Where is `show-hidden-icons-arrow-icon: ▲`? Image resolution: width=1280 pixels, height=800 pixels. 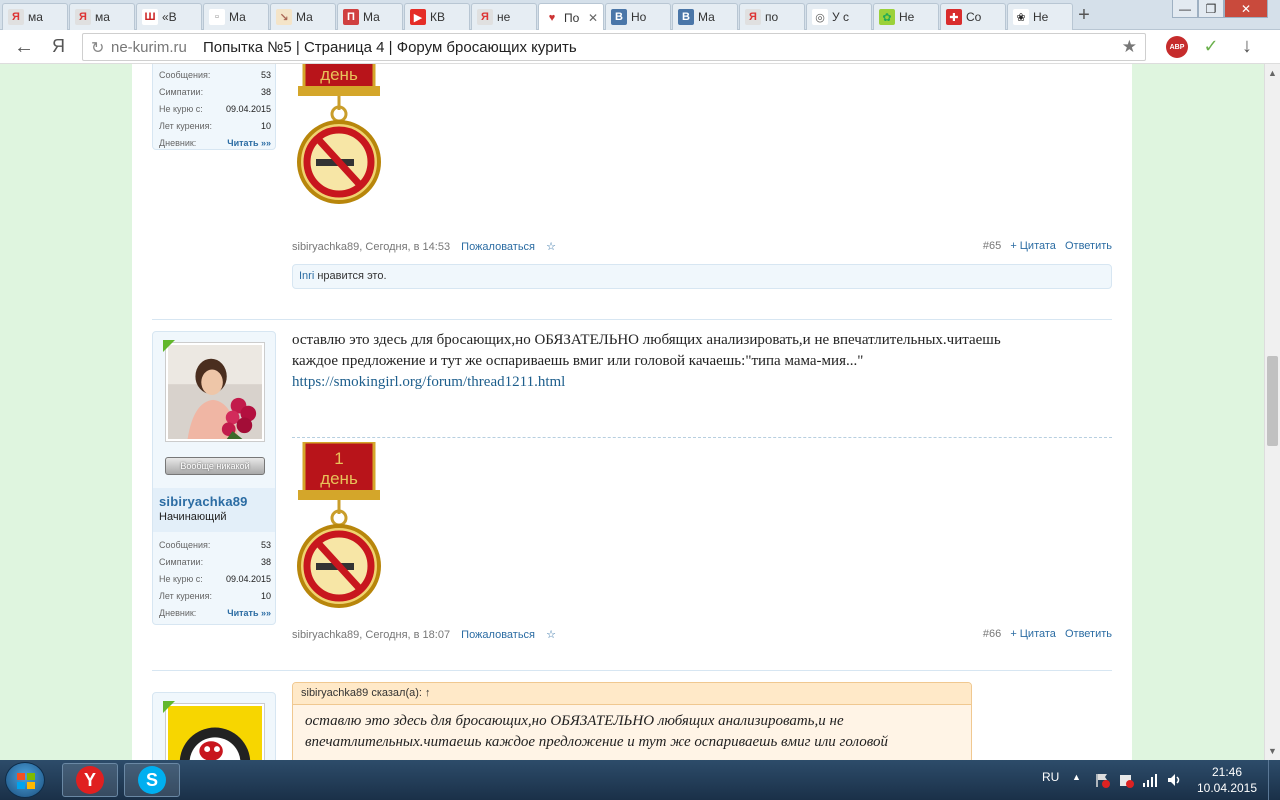
show-hidden-icons-arrow-icon: ▲ is located at coordinates (1076, 786).